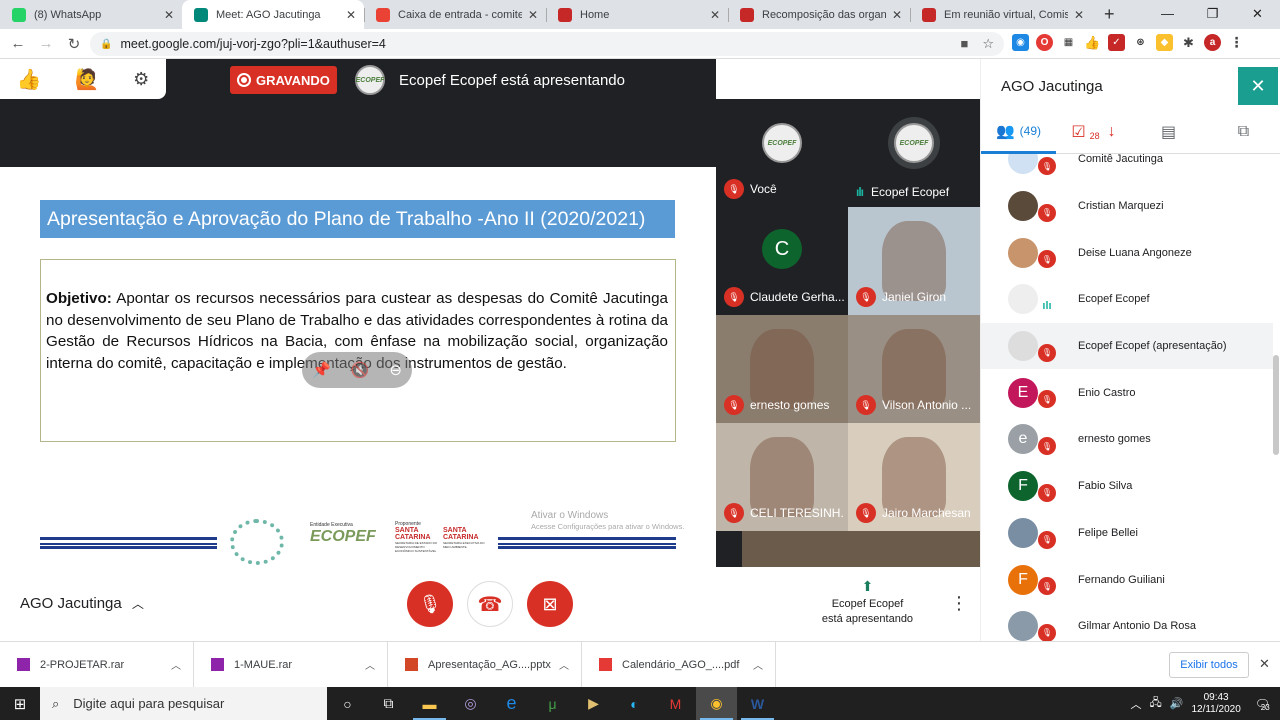 The image size is (1280, 720). Describe the element at coordinates (675, 703) in the screenshot. I see `mcafee-icon: M` at that location.